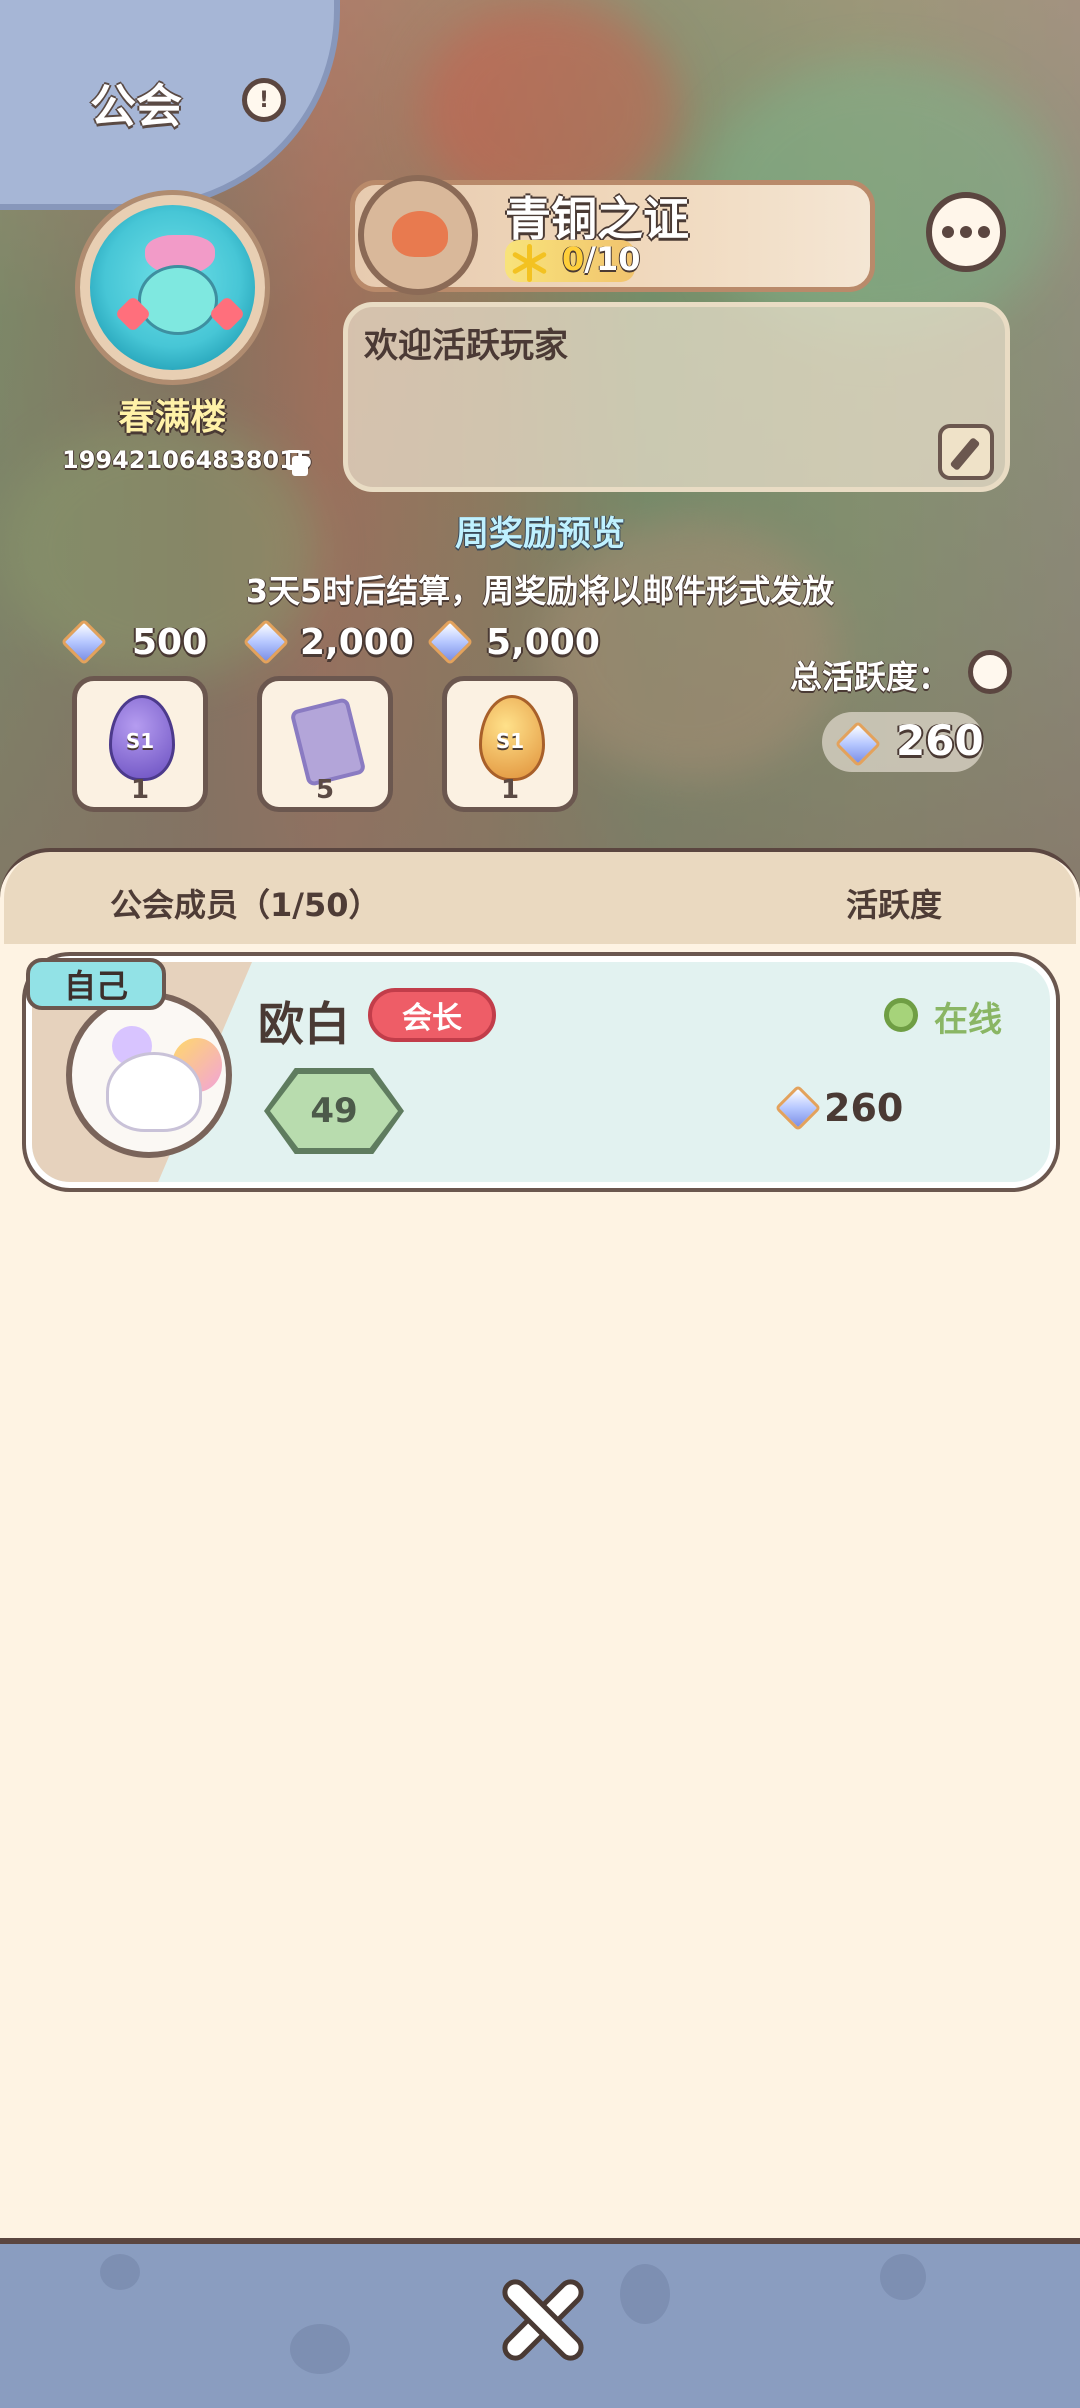 The height and width of the screenshot is (2408, 1080). Describe the element at coordinates (432, 1015) in the screenshot. I see `role-badge: 会长` at that location.